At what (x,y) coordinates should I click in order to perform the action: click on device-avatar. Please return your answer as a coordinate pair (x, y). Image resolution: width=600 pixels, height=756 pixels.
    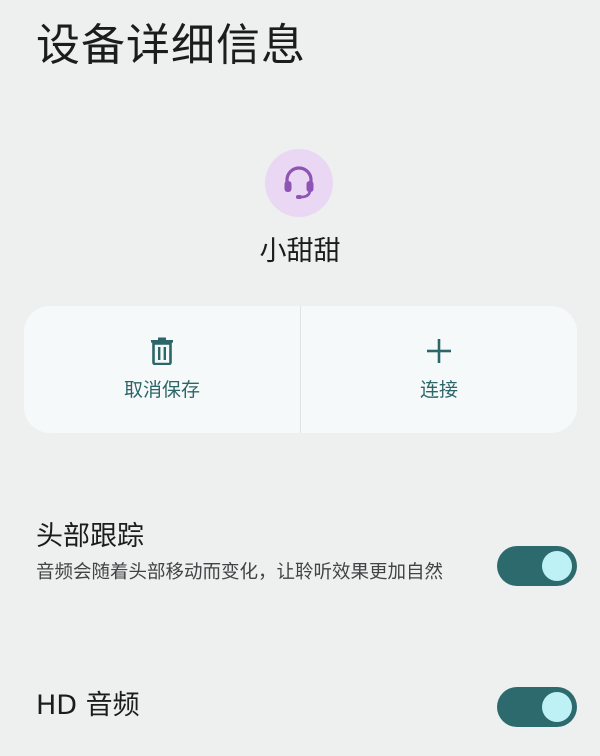
    Looking at the image, I should click on (299, 183).